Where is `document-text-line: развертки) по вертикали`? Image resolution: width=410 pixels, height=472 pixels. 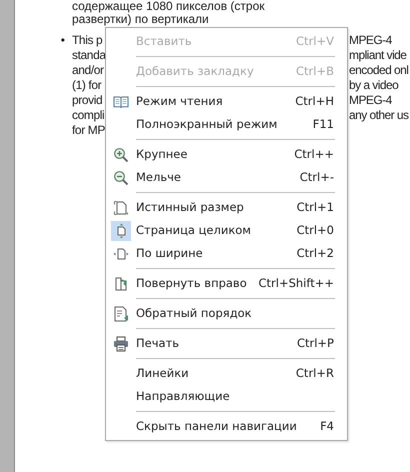
document-text-line: развертки) по вертикали is located at coordinates (140, 19).